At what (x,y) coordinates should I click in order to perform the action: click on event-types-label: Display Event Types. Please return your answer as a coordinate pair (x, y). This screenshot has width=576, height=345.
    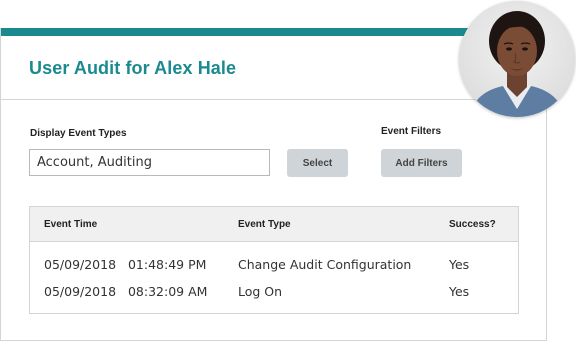
    Looking at the image, I should click on (78, 133).